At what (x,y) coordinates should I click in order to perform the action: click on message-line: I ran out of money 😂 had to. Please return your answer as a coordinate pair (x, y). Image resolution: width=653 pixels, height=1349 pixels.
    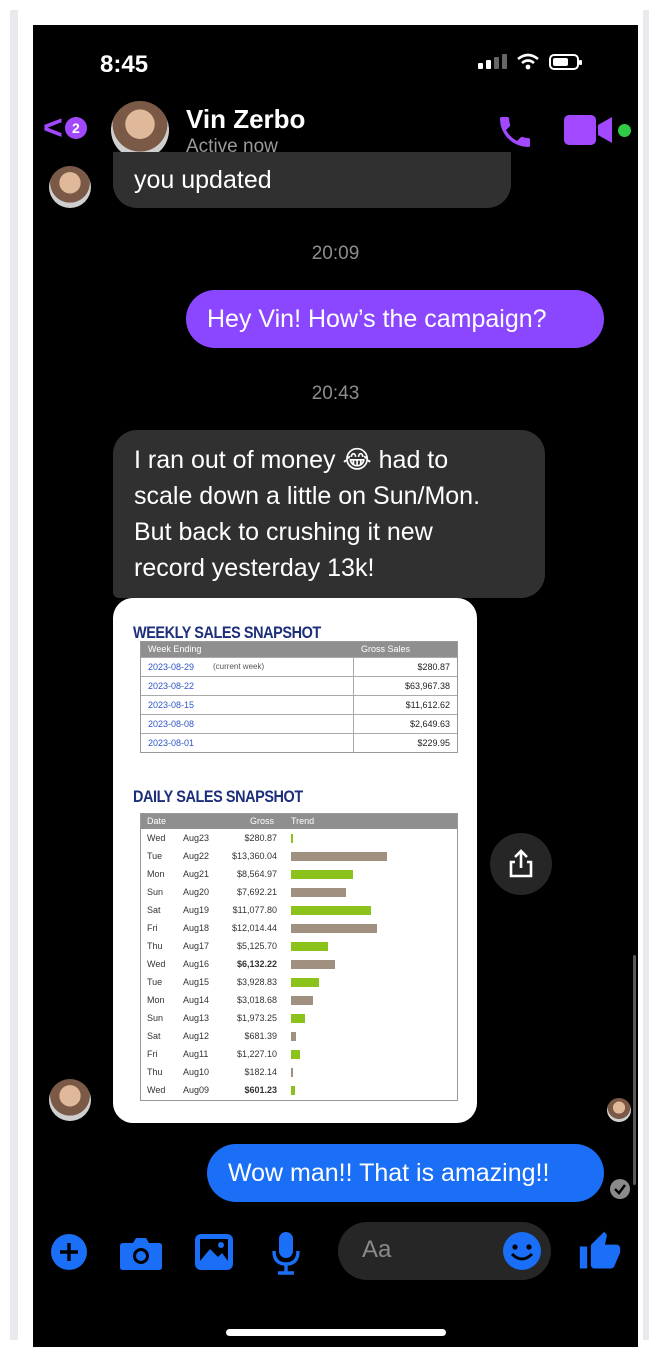
    Looking at the image, I should click on (291, 460).